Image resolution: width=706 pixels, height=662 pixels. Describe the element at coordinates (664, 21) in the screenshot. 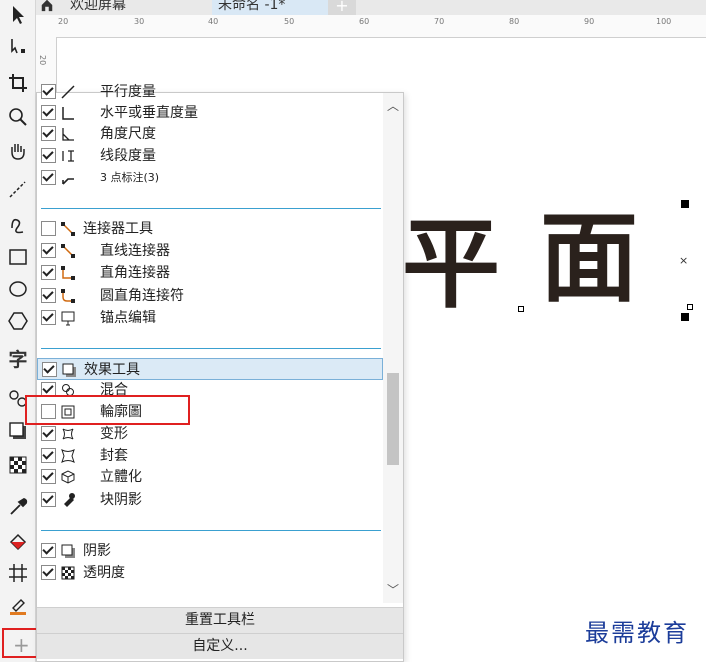

I see `ruler-label: 100` at that location.